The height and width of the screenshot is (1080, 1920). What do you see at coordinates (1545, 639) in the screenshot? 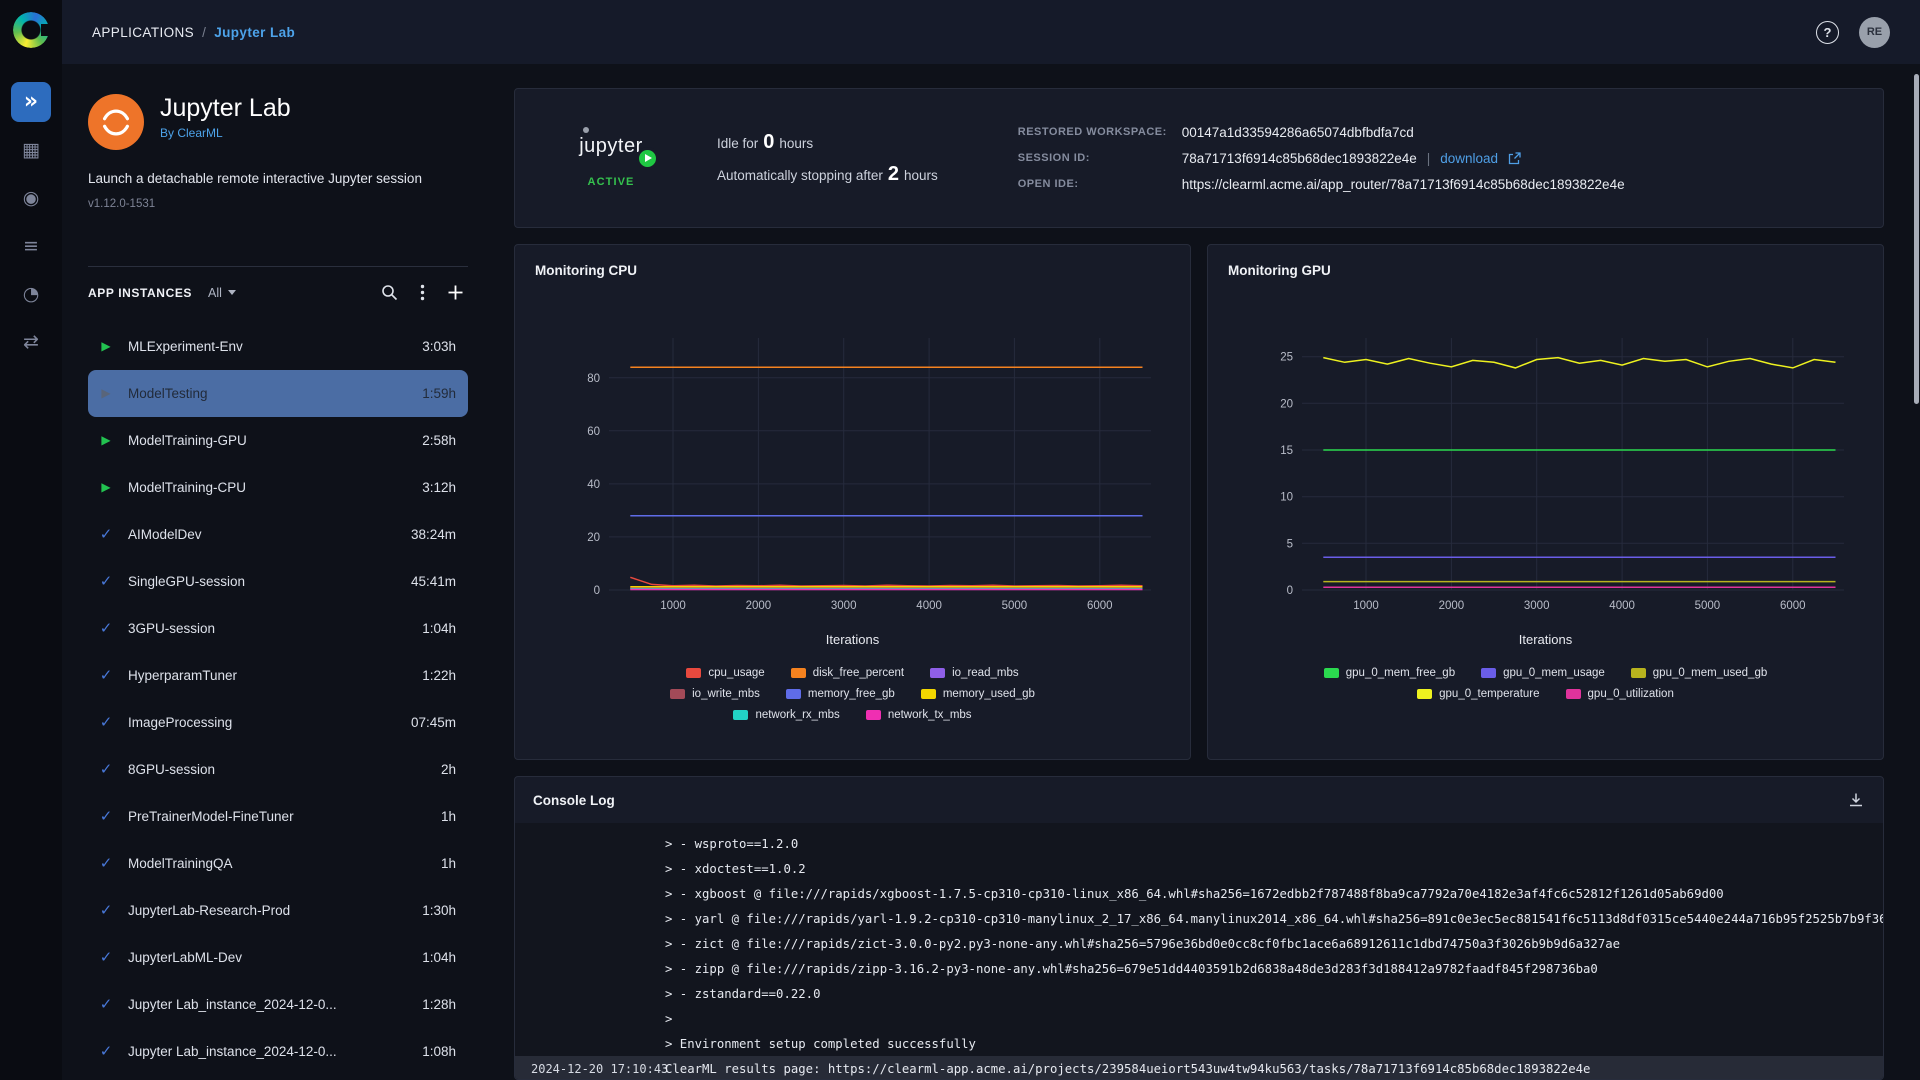
I see `gpu-x-axis-label: Iterations` at bounding box center [1545, 639].